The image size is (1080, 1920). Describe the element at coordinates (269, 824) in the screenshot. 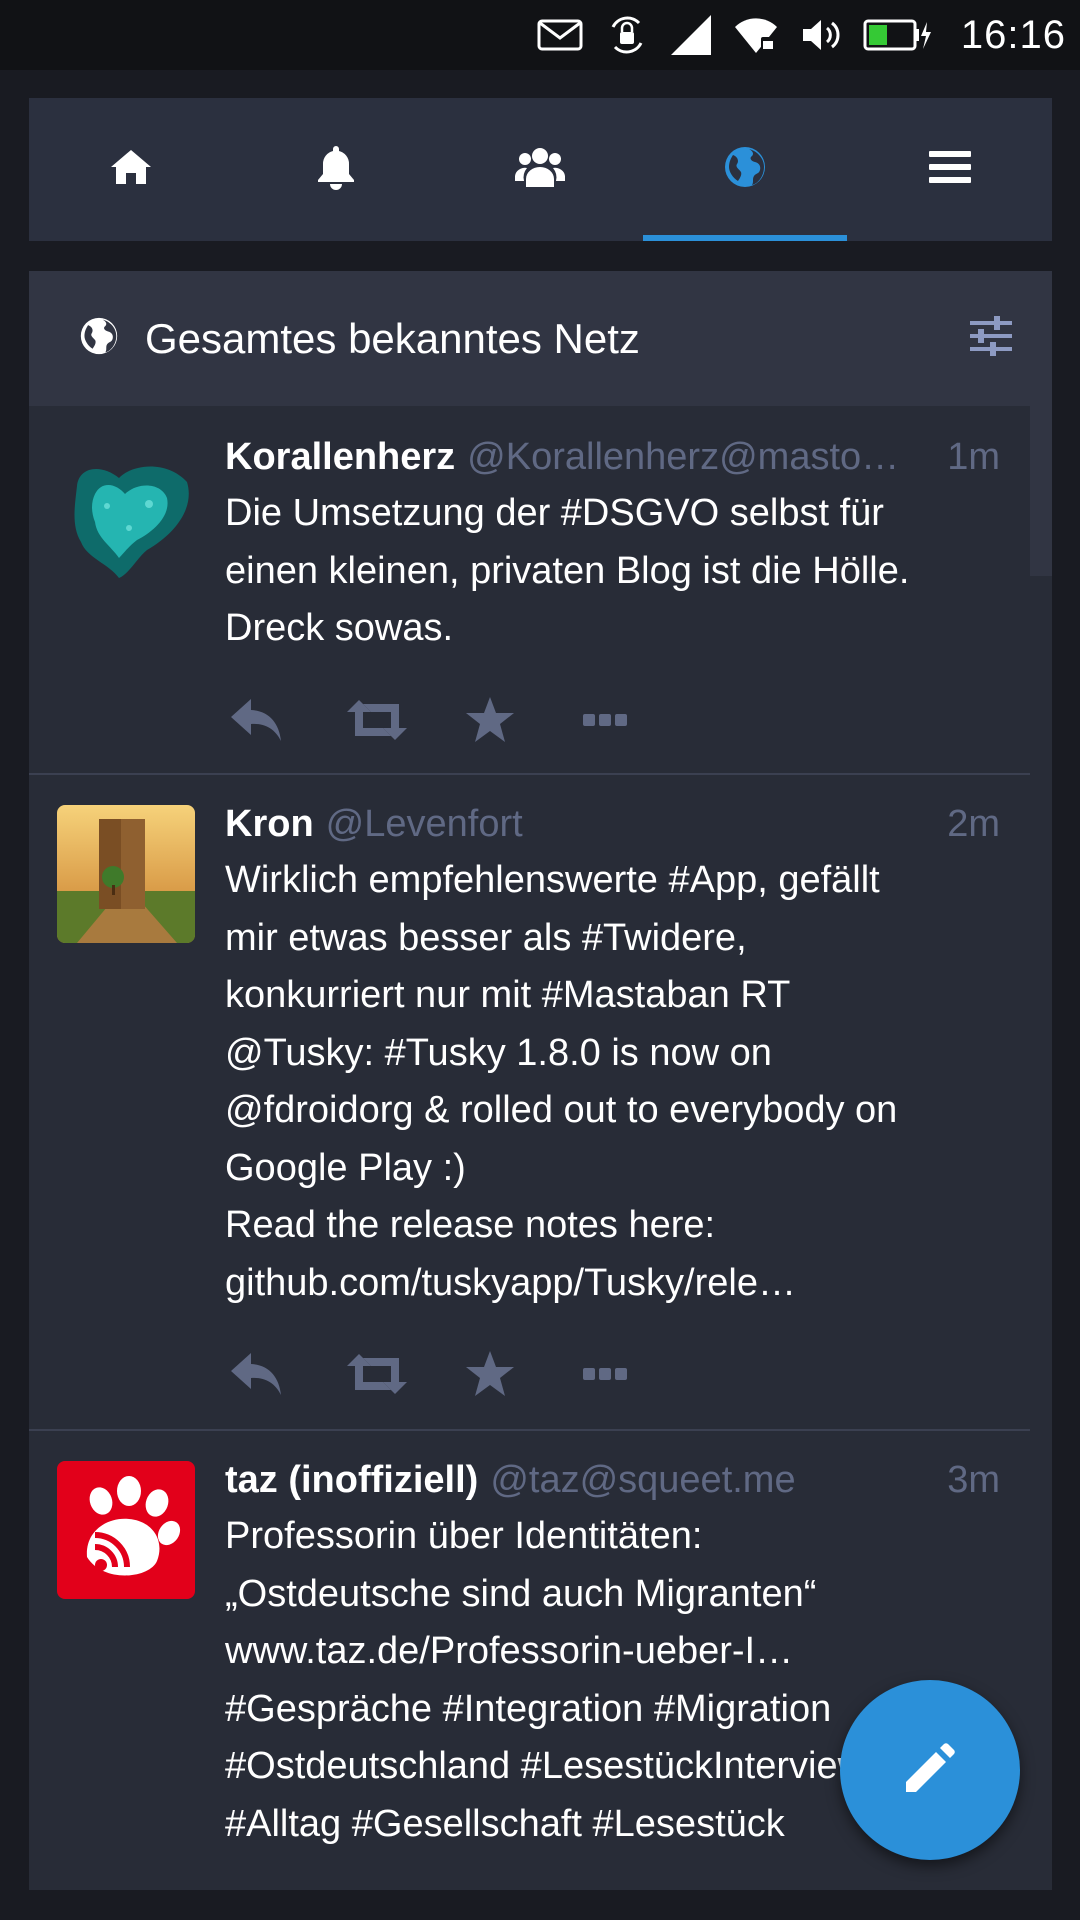

I see `display-name: Kron` at that location.